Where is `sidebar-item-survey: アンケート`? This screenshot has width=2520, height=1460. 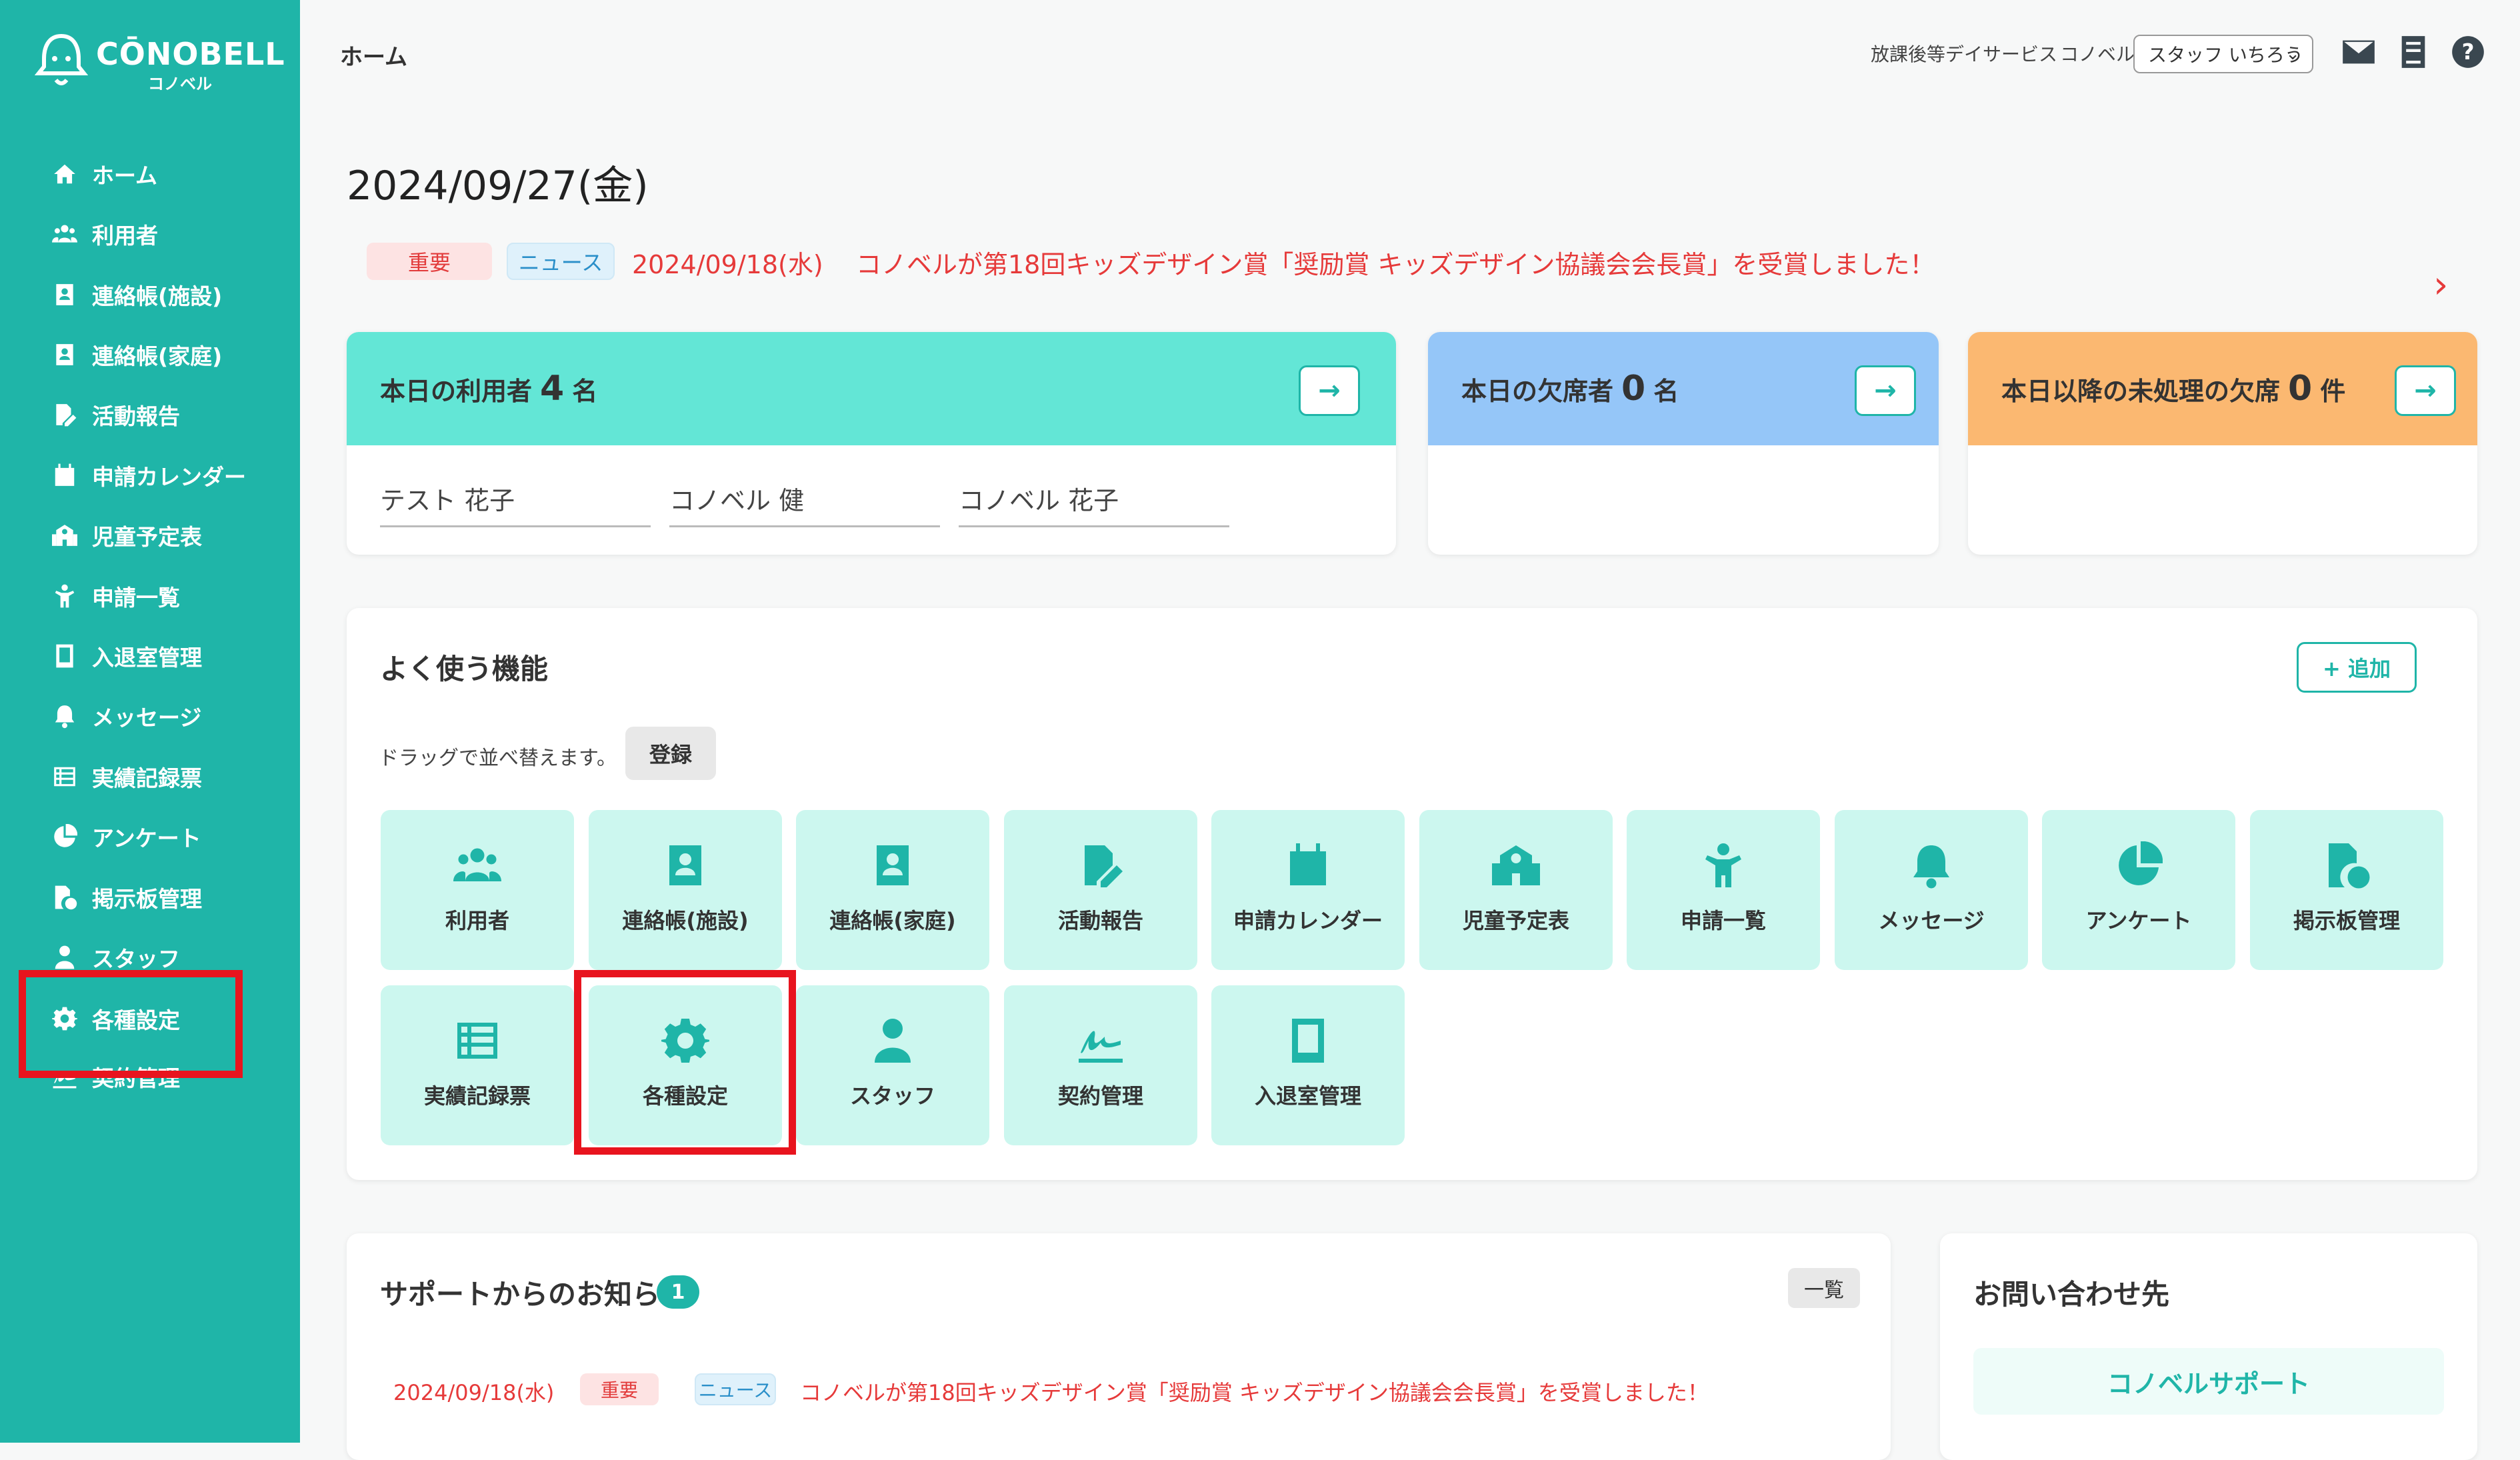 sidebar-item-survey: アンケート is located at coordinates (126, 837).